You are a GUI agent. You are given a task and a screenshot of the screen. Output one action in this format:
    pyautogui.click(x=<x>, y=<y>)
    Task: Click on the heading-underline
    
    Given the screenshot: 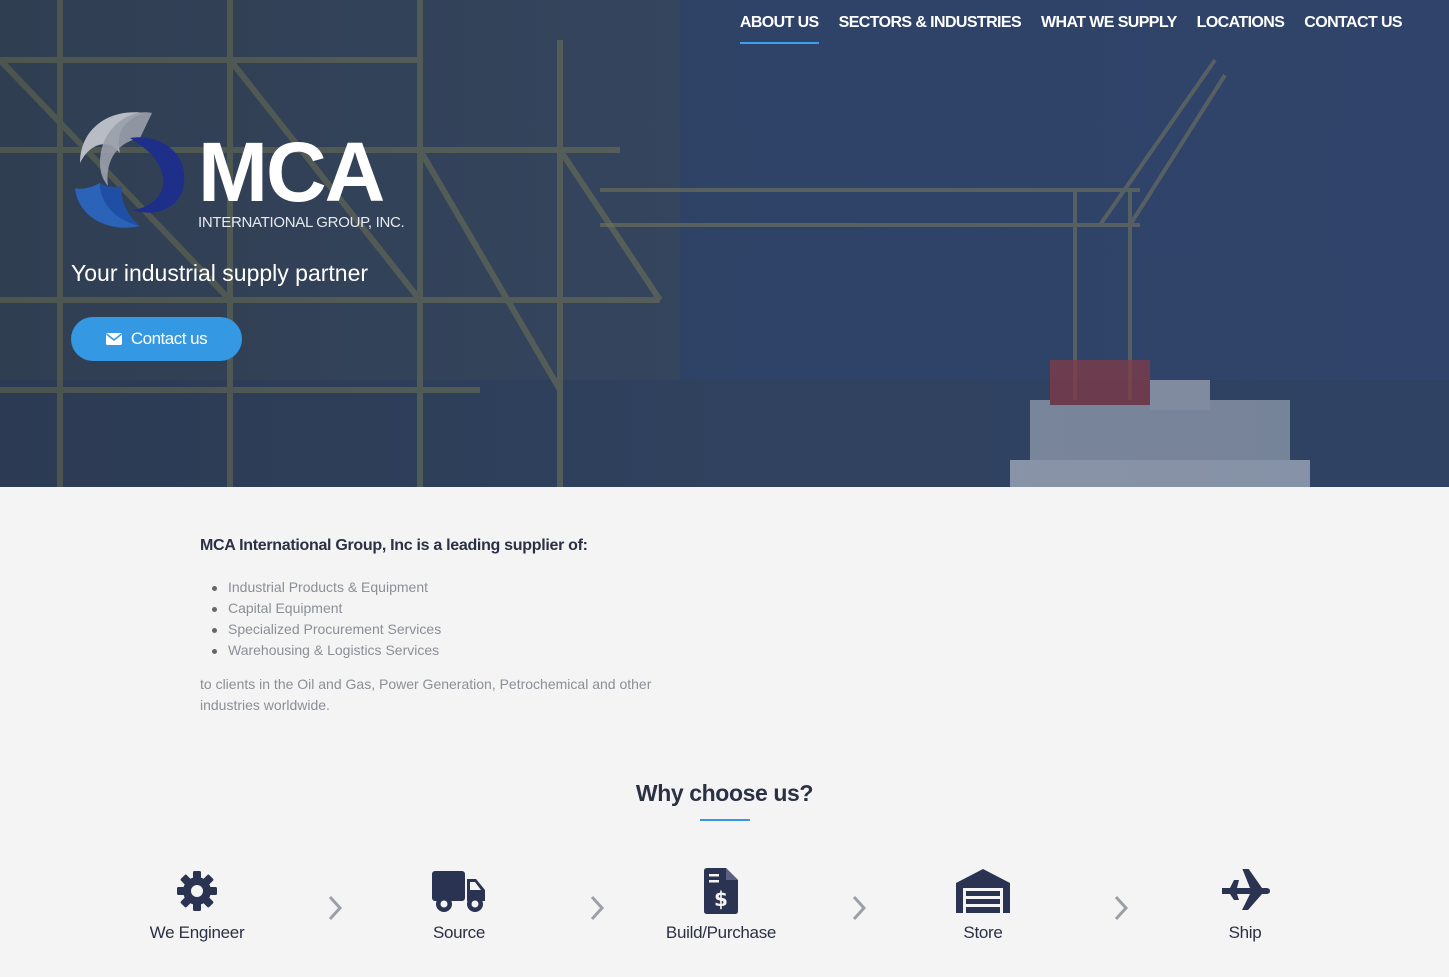 What is the action you would take?
    pyautogui.click(x=724, y=820)
    